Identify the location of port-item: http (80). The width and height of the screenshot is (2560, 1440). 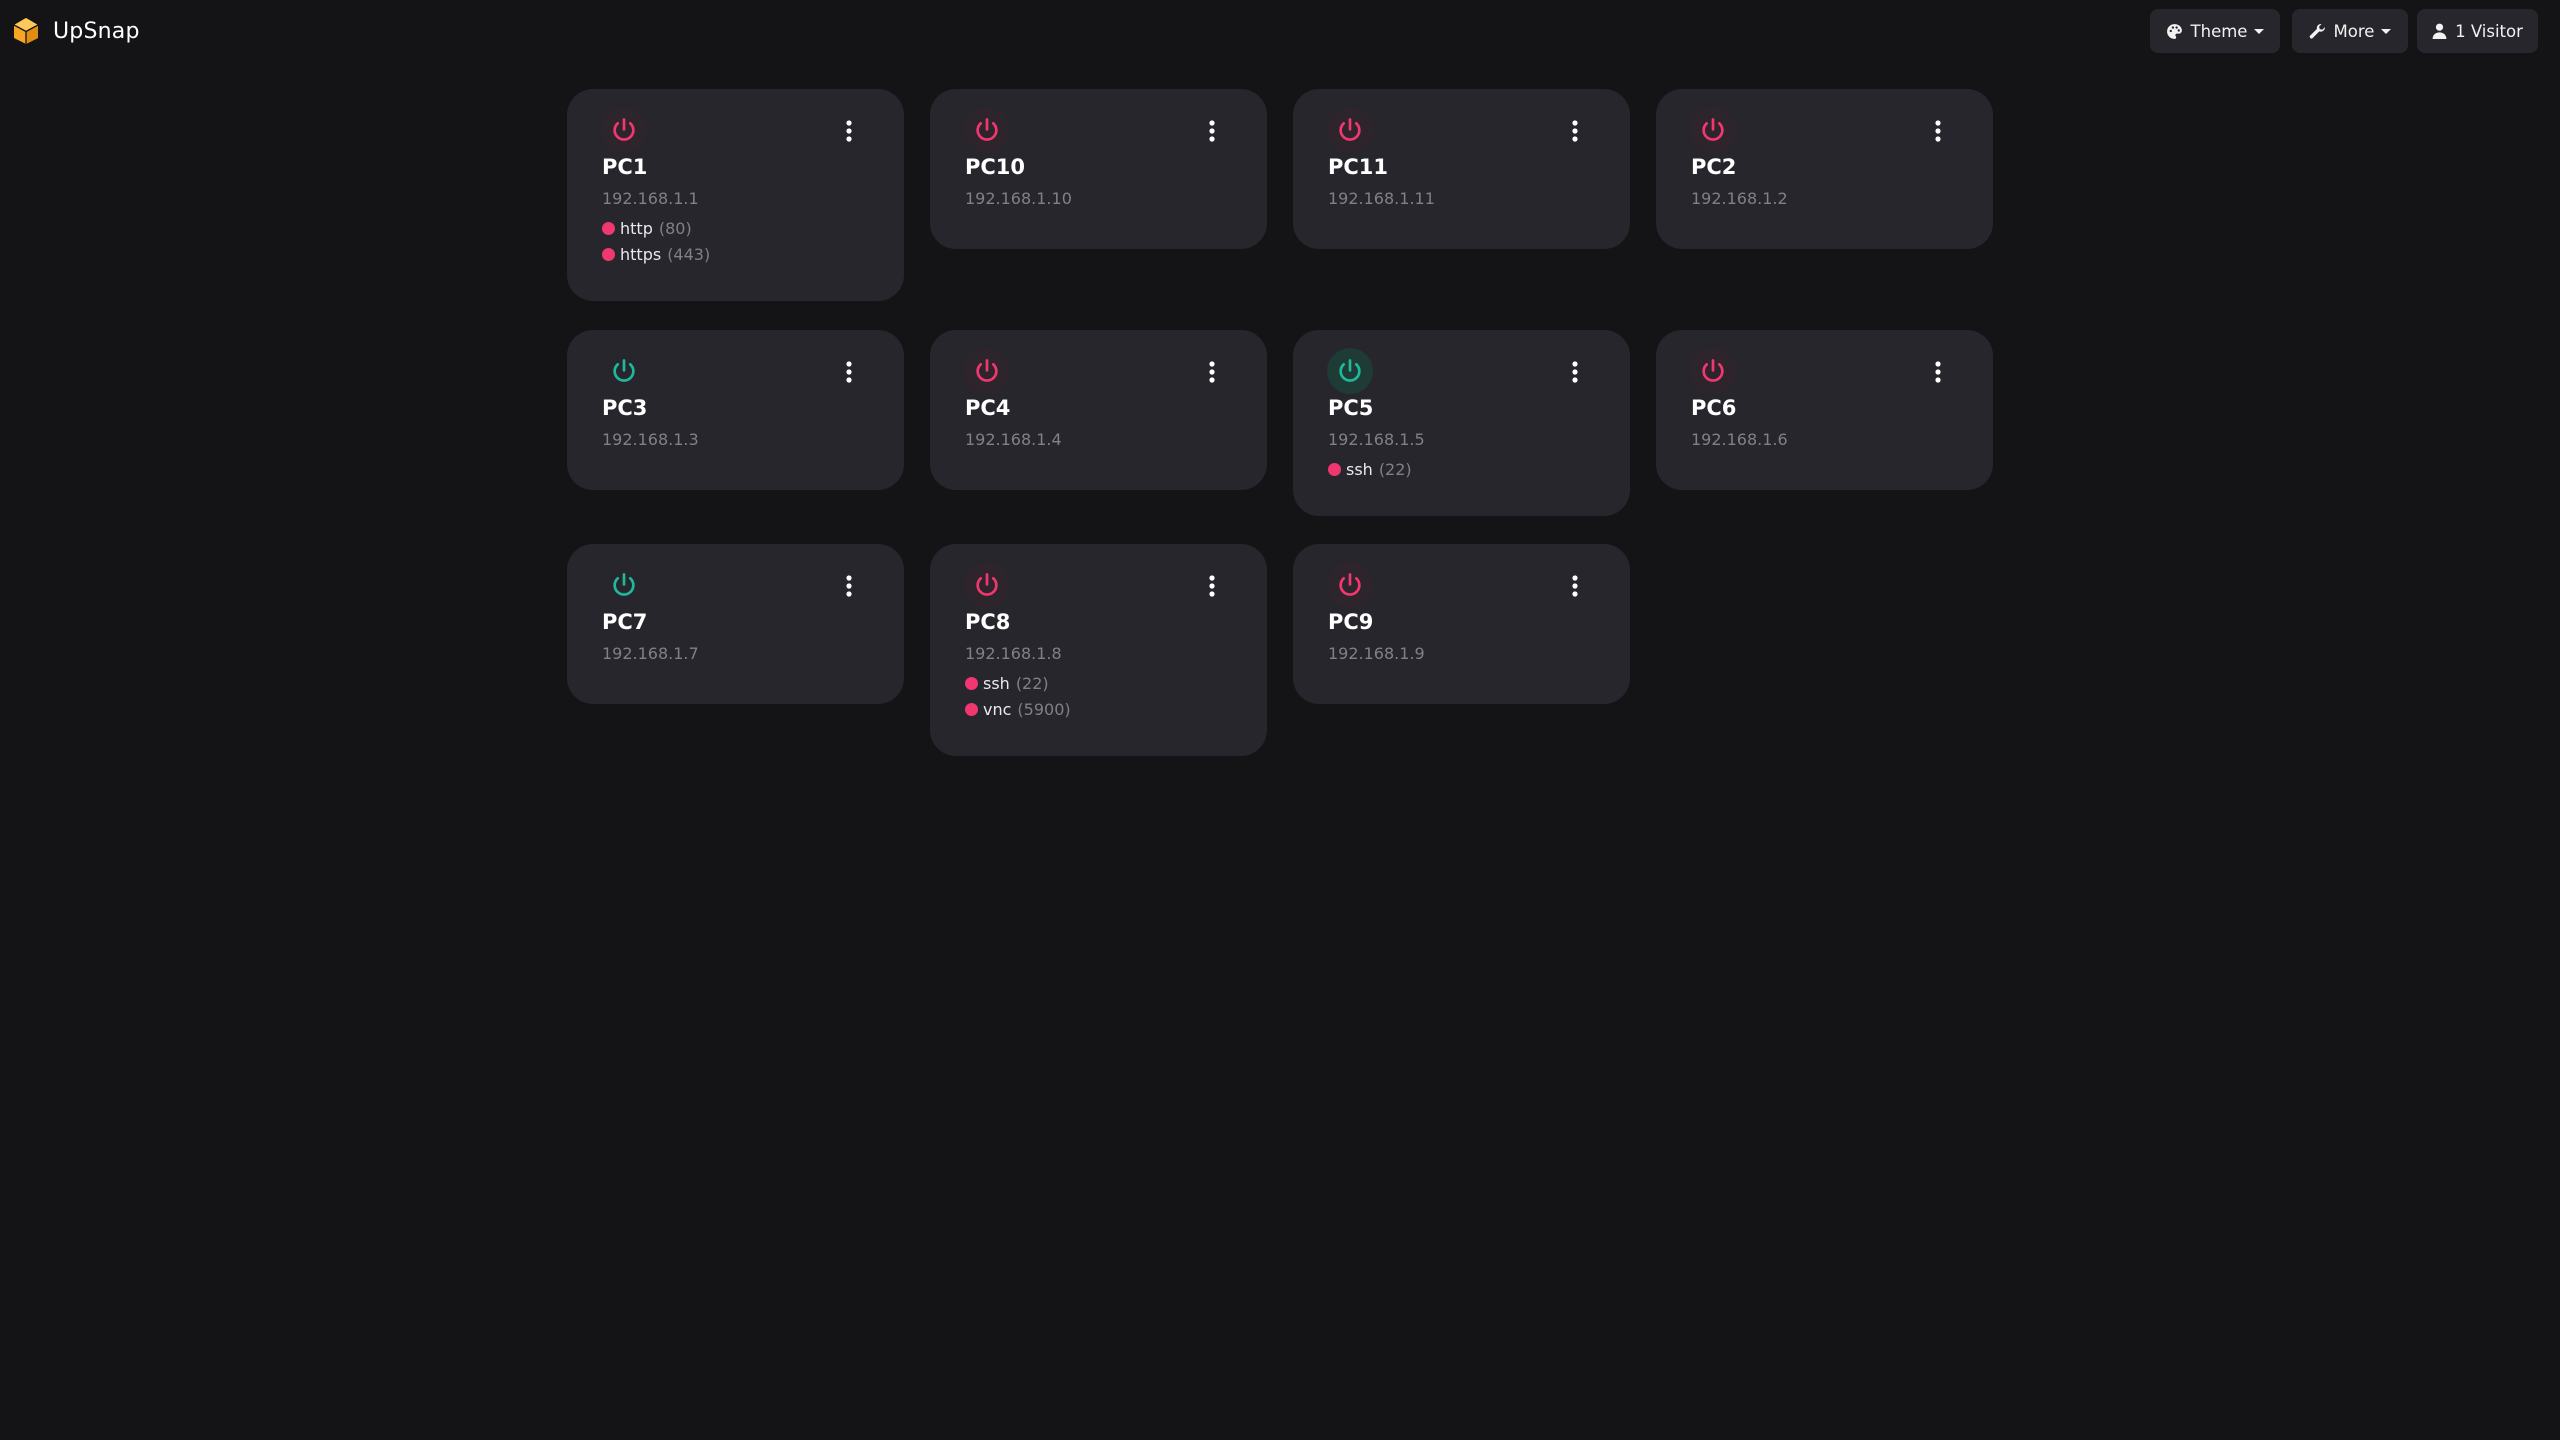
(656, 228).